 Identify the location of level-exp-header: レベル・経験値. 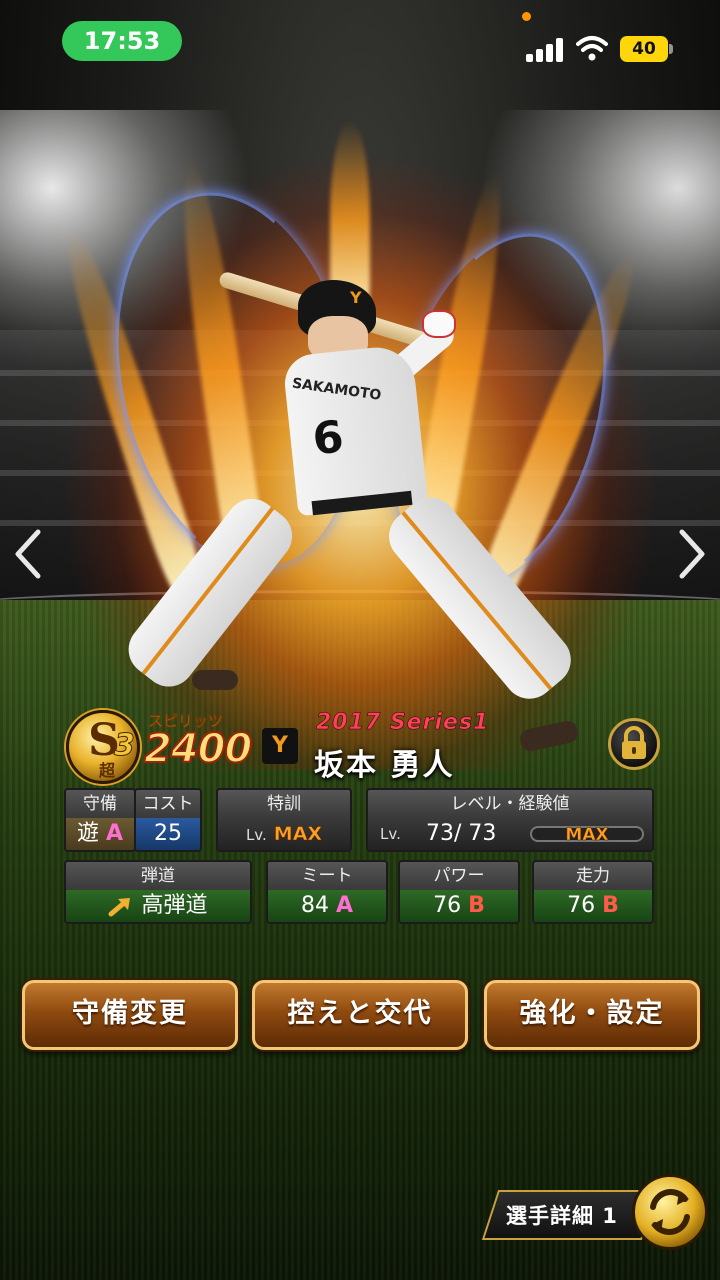
(510, 804).